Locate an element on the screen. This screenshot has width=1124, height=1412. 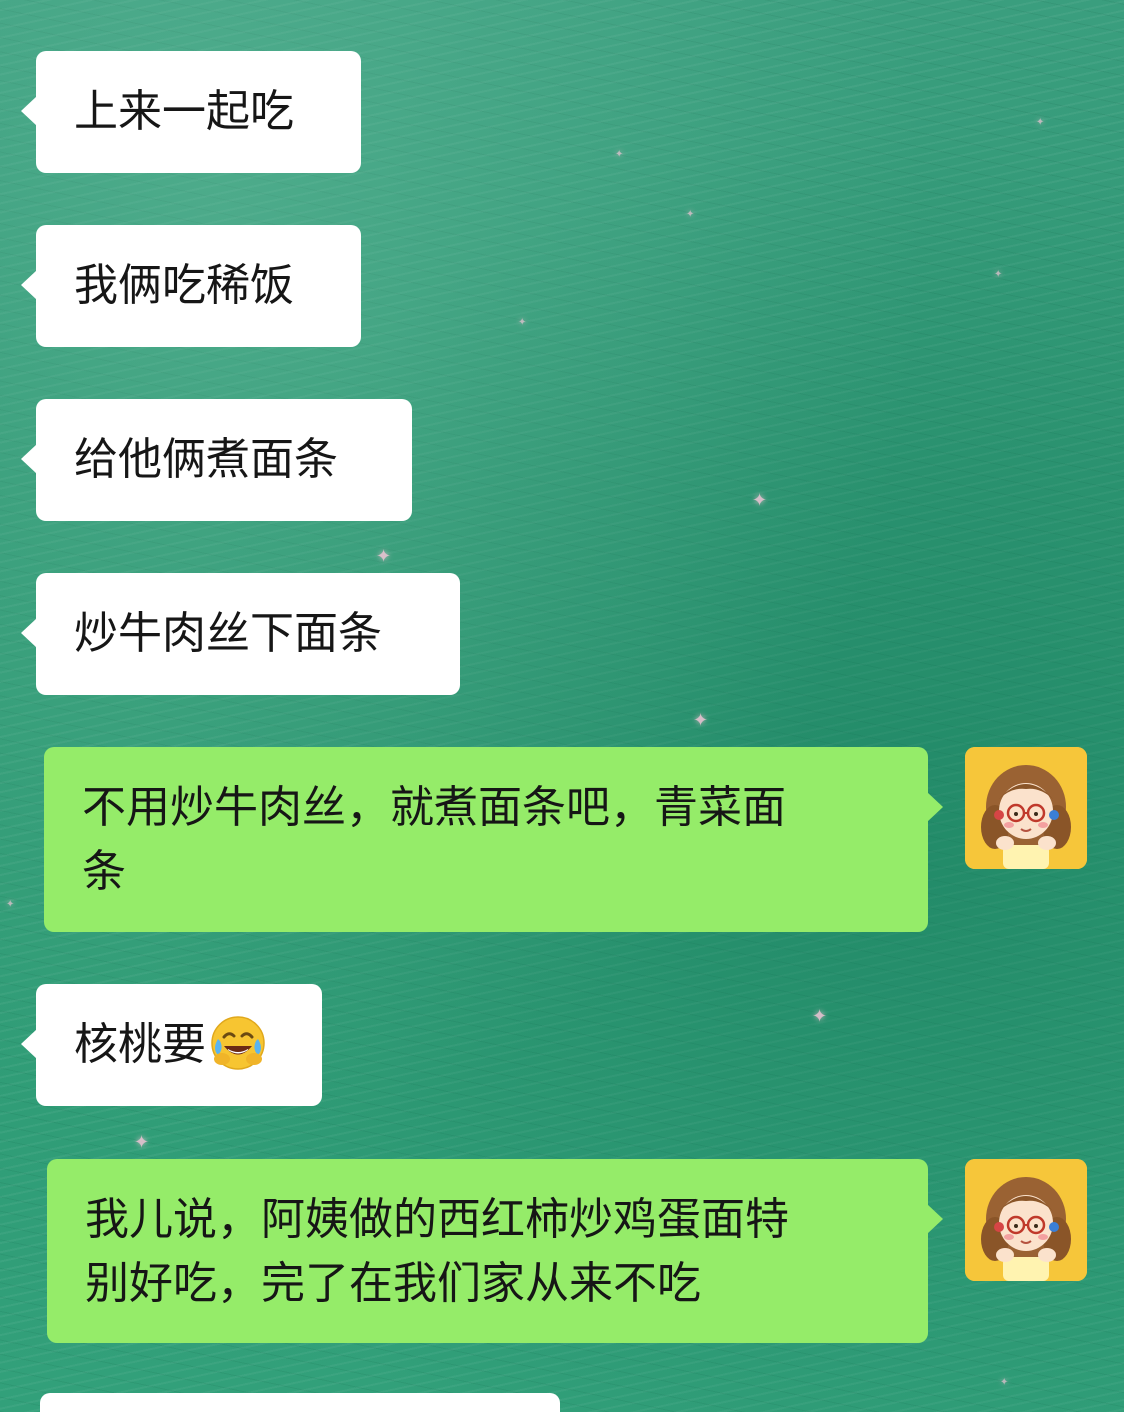
incoming-message-bubble: 核桃要 is located at coordinates (171, 1045).